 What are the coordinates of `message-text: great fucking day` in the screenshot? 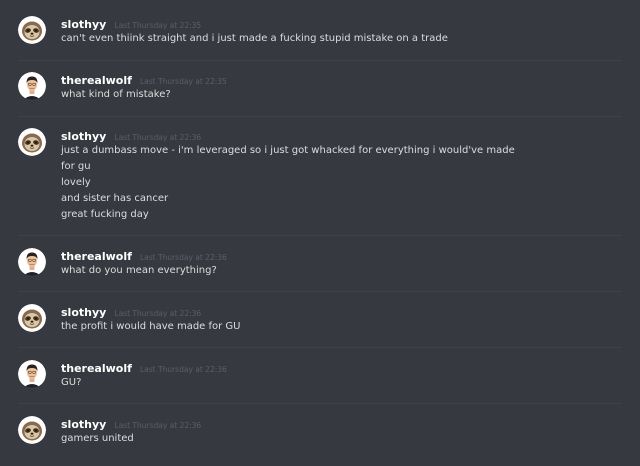 It's located at (105, 214).